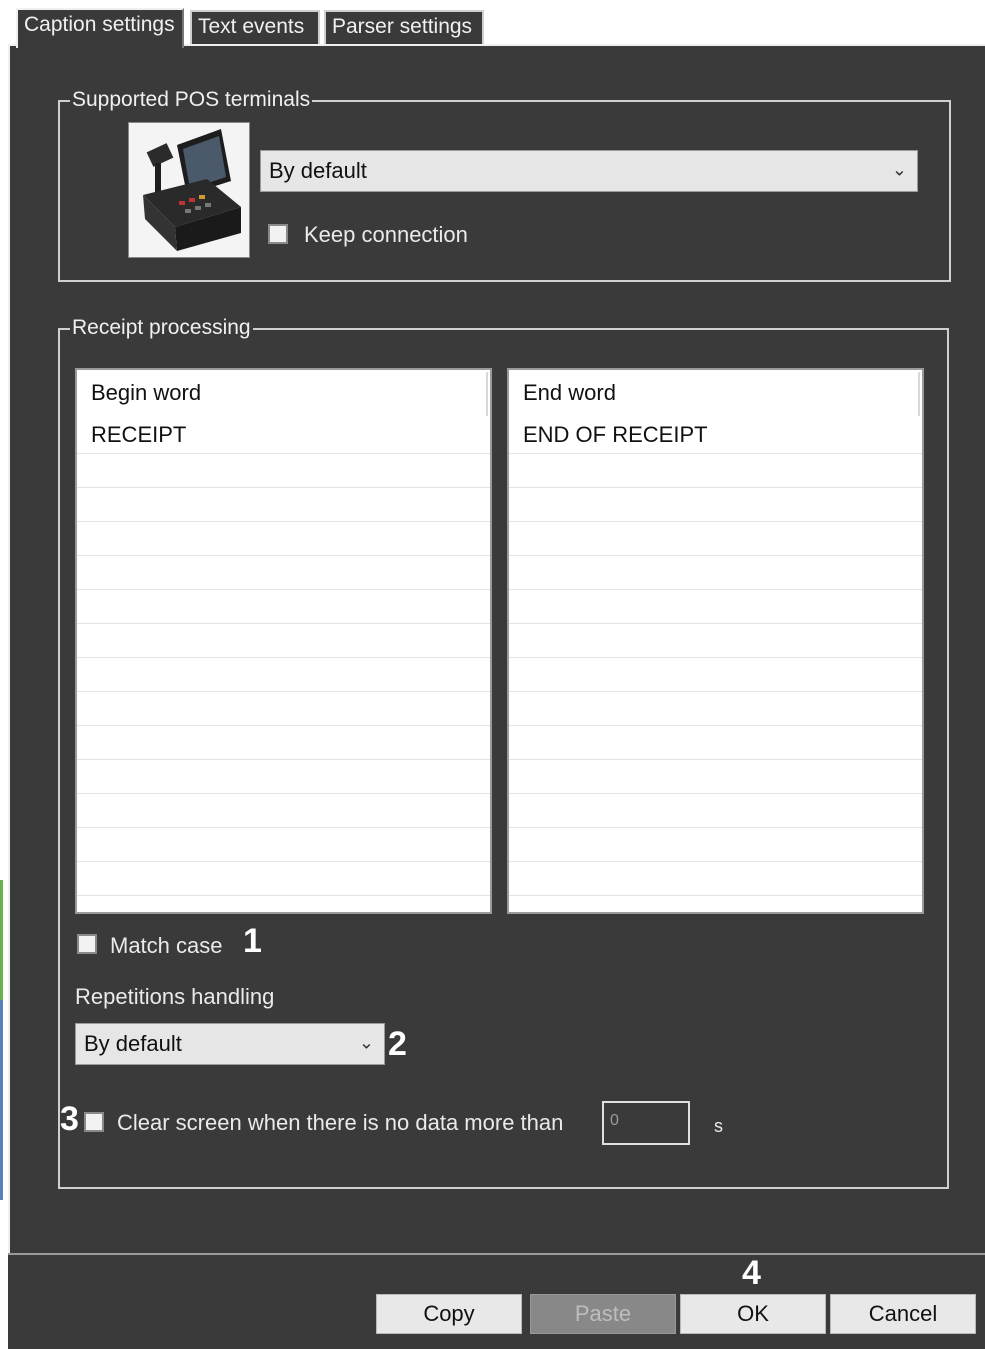 This screenshot has height=1349, width=985. I want to click on repetitions-handling-select: By default ⌄, so click(230, 1044).